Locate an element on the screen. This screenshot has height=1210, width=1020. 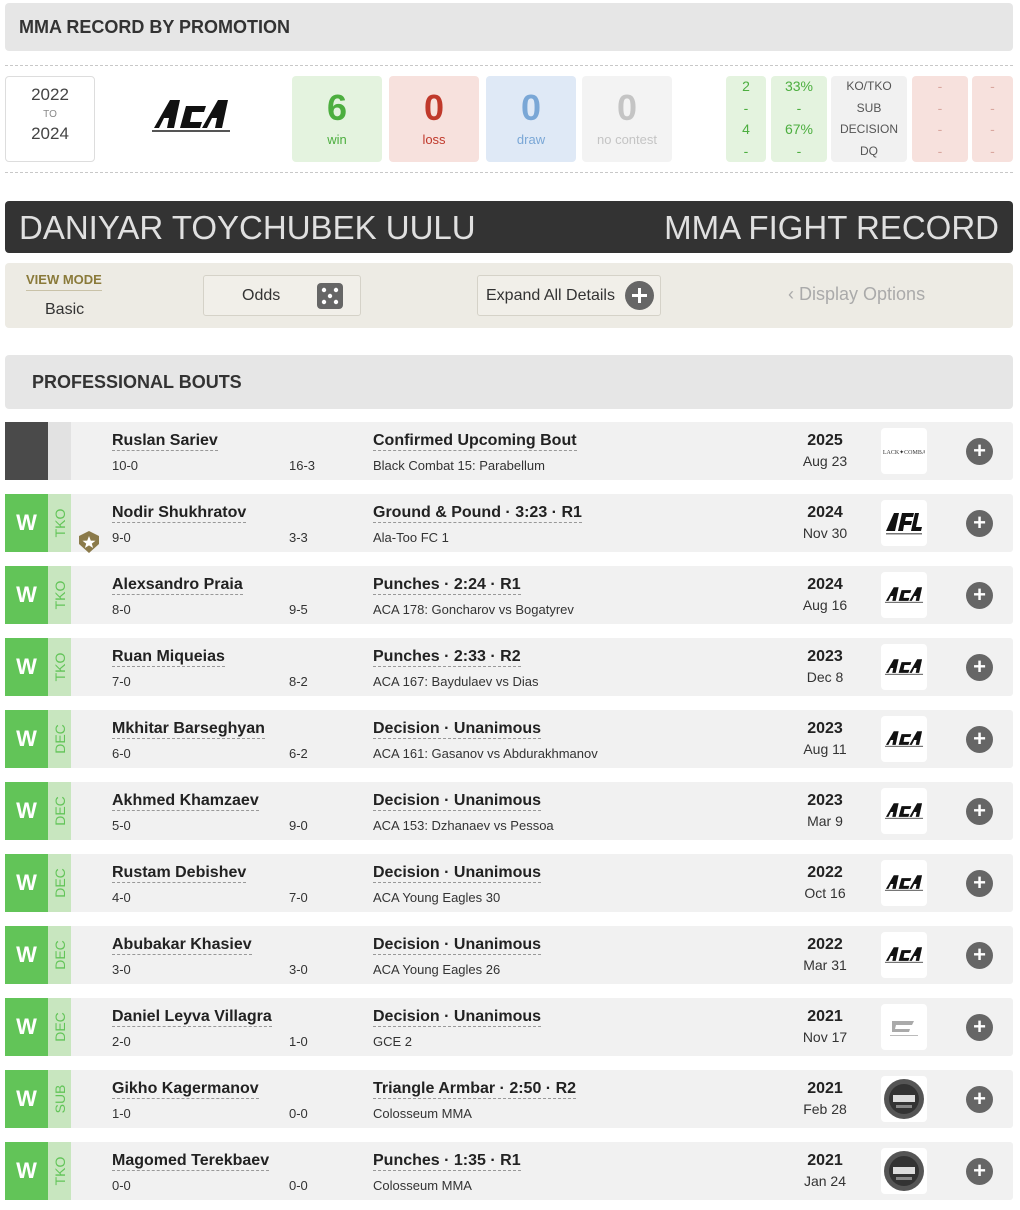
loss-count-dq: - is located at coordinates (940, 150).